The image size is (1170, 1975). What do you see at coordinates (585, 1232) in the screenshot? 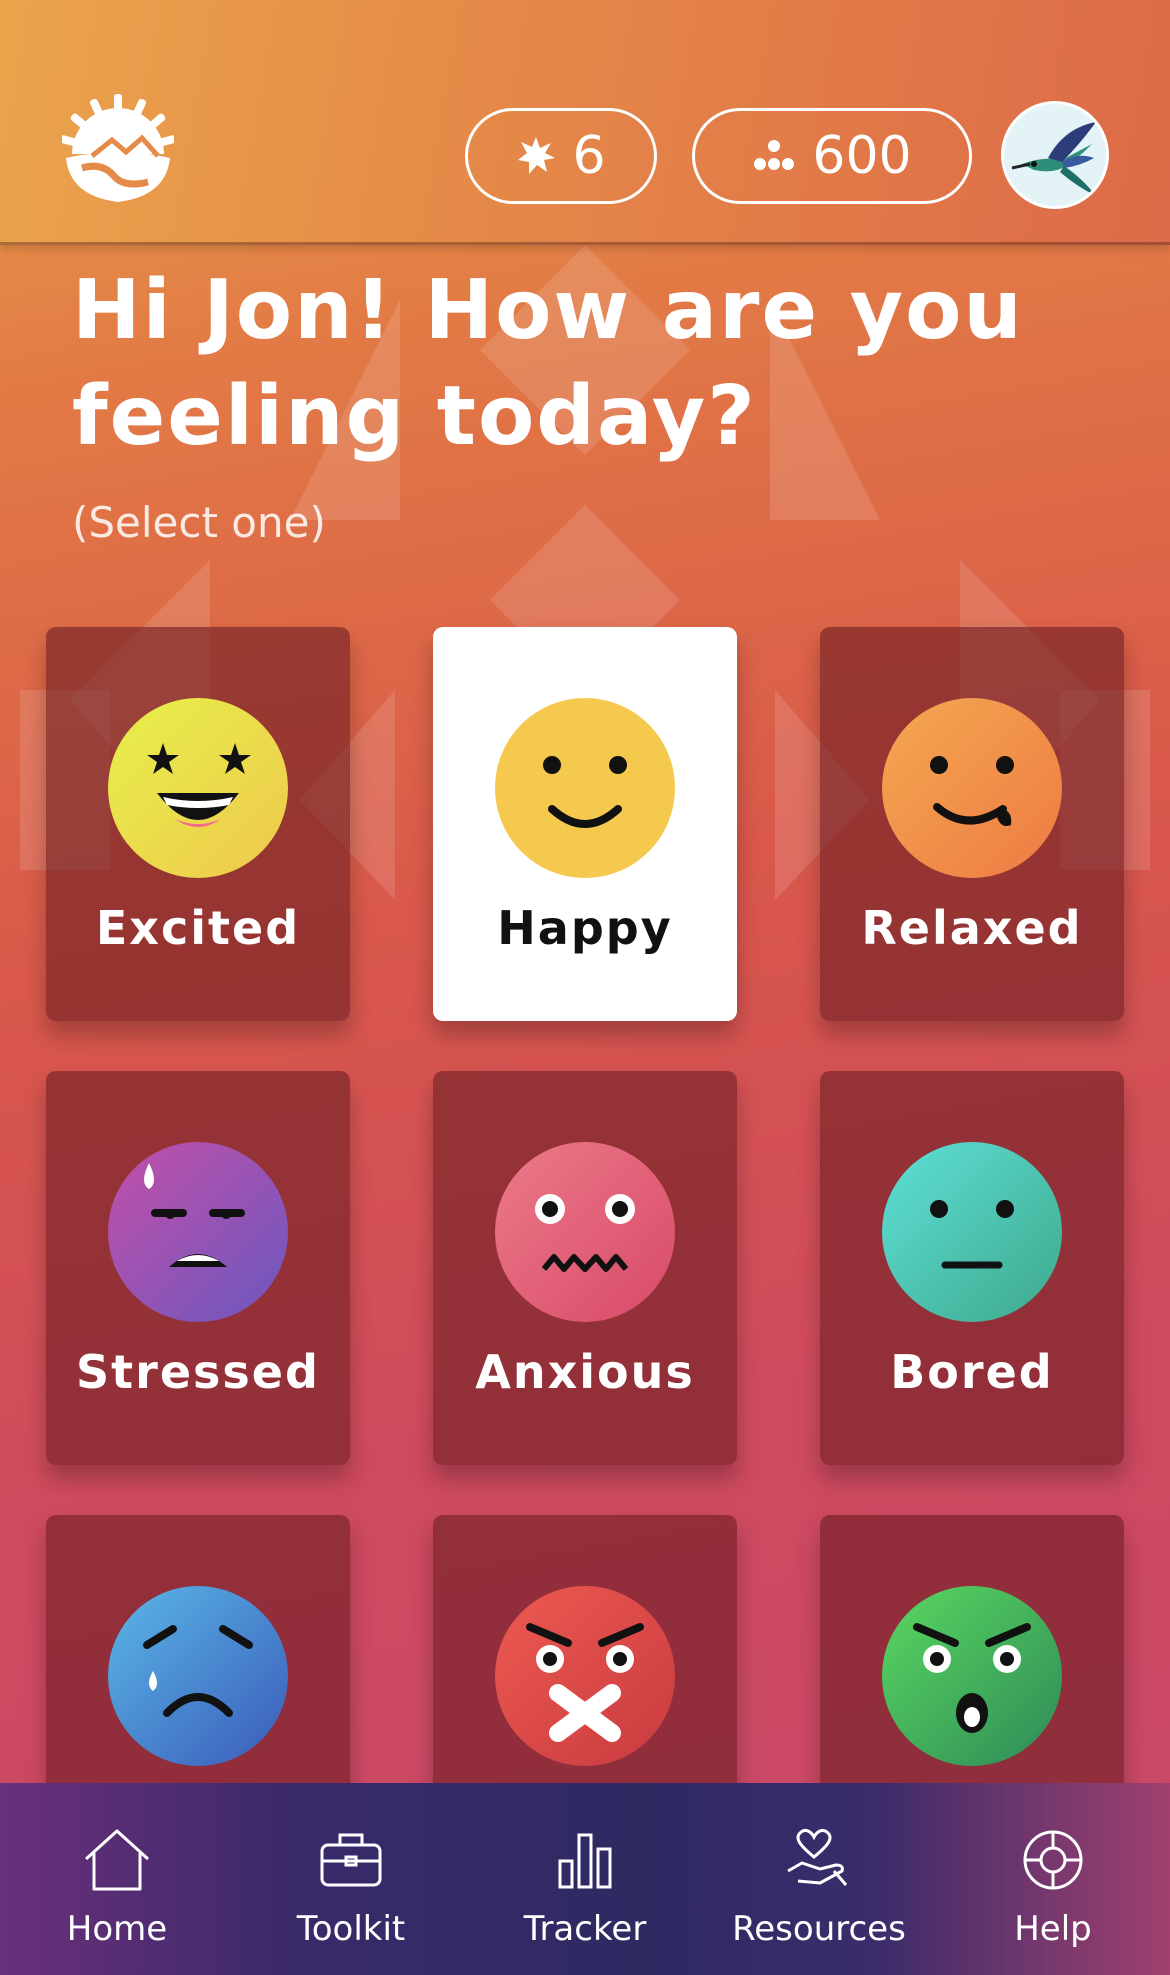
I see `anxious-face-icon` at bounding box center [585, 1232].